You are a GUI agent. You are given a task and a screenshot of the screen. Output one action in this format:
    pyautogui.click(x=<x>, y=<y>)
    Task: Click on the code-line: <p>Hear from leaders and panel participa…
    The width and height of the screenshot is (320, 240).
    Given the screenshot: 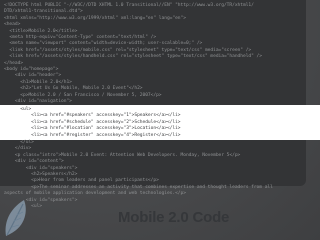 What is the action you would take?
    pyautogui.click(x=81, y=181)
    